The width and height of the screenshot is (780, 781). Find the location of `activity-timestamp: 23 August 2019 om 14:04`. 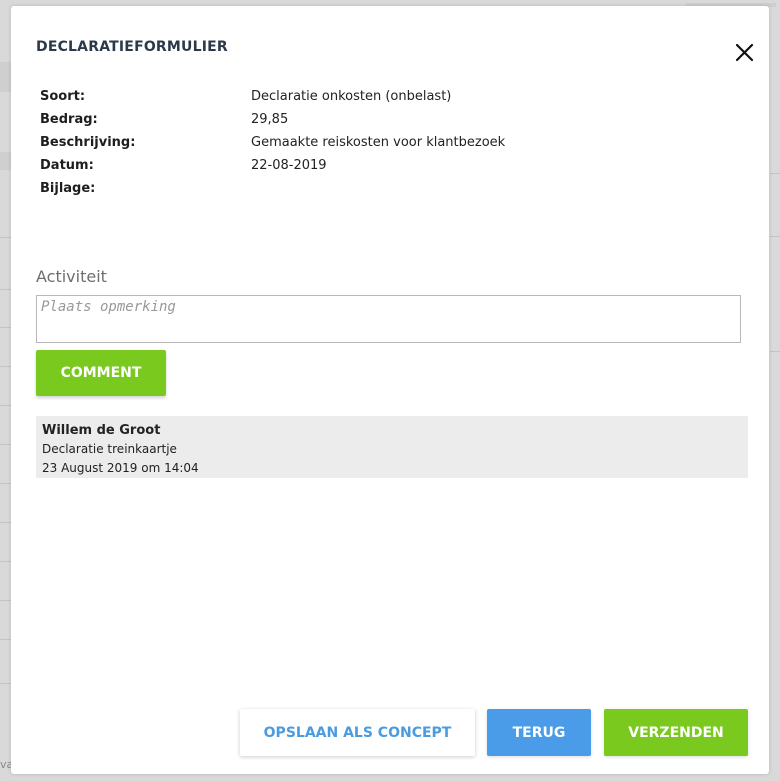

activity-timestamp: 23 August 2019 om 14:04 is located at coordinates (120, 468).